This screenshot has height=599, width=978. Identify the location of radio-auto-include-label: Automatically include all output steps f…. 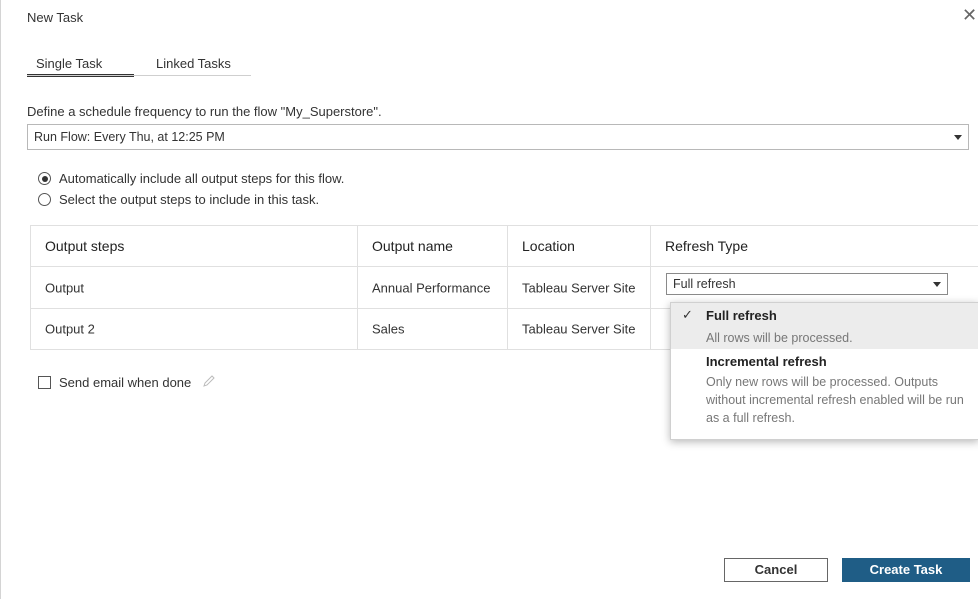
(202, 178).